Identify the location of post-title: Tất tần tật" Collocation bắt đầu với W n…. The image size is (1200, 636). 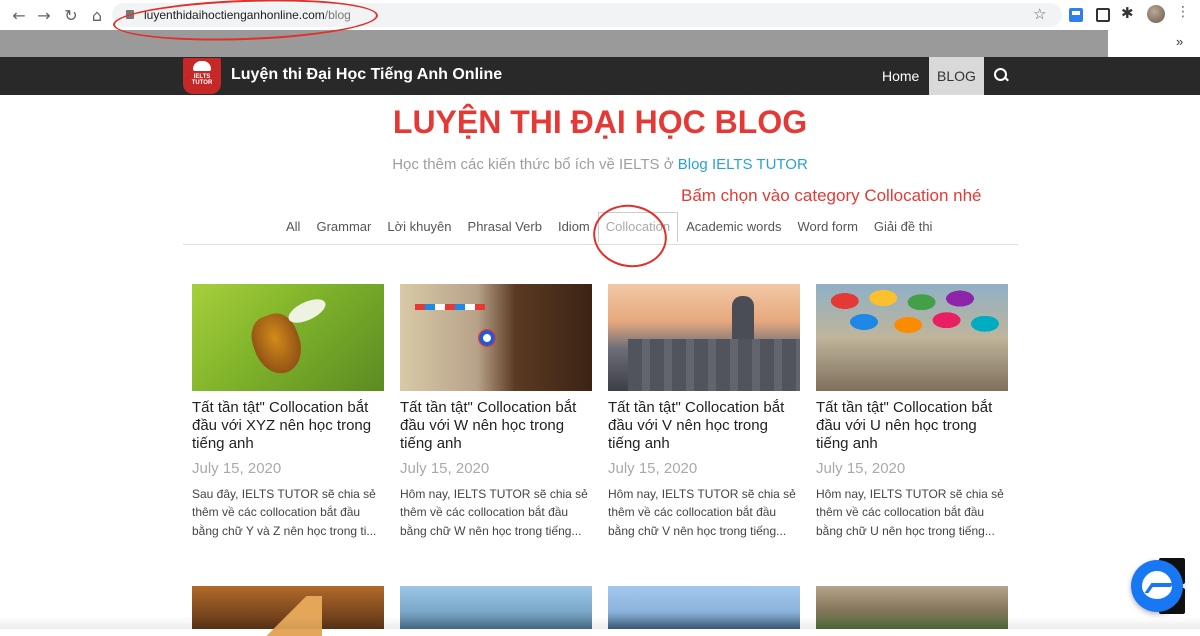
(496, 426).